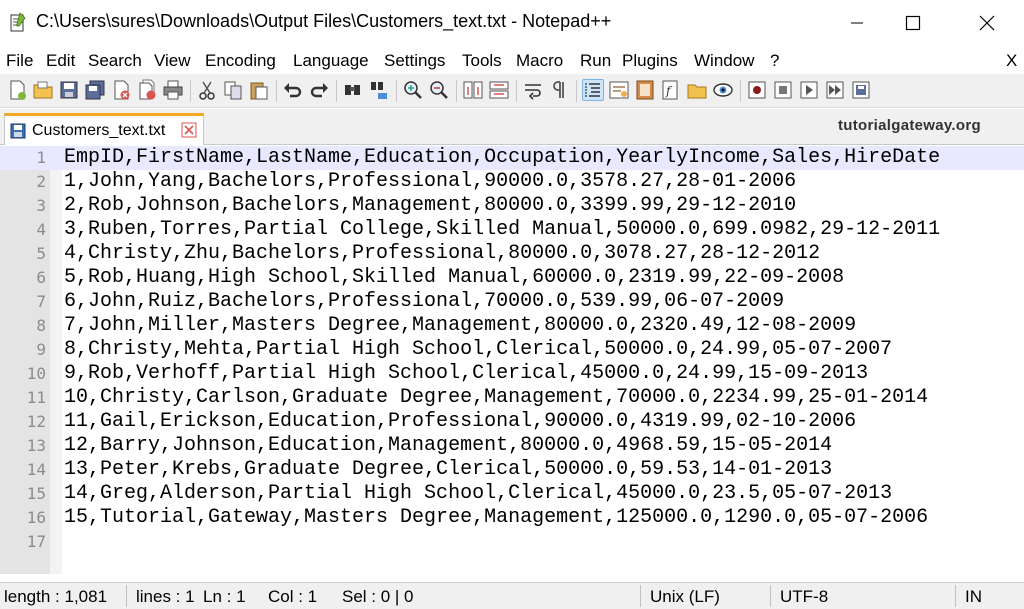  I want to click on editor-line: 17, so click(512, 542).